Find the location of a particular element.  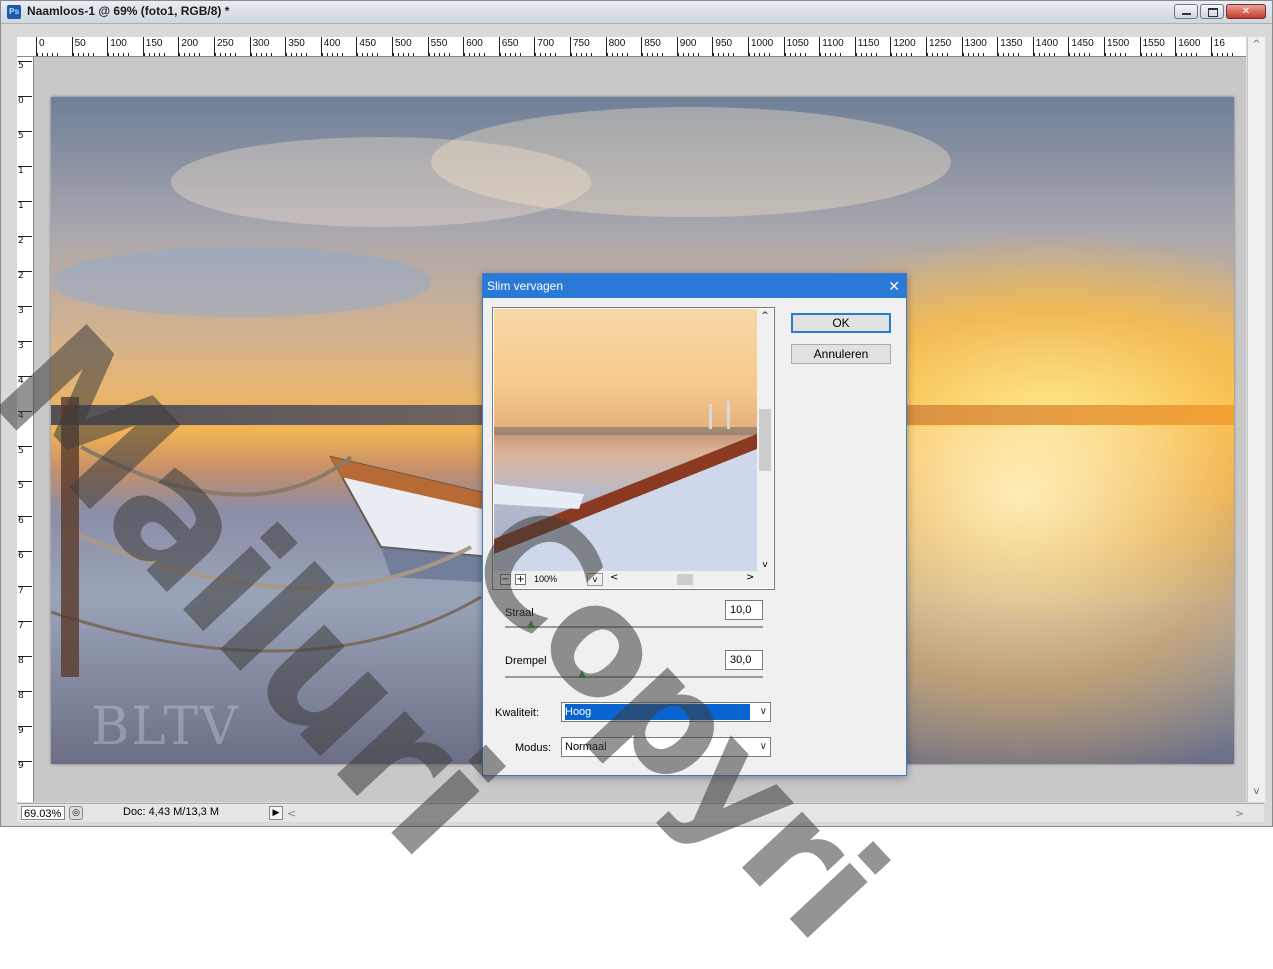

ruler-tick-label: 650 is located at coordinates (511, 46).